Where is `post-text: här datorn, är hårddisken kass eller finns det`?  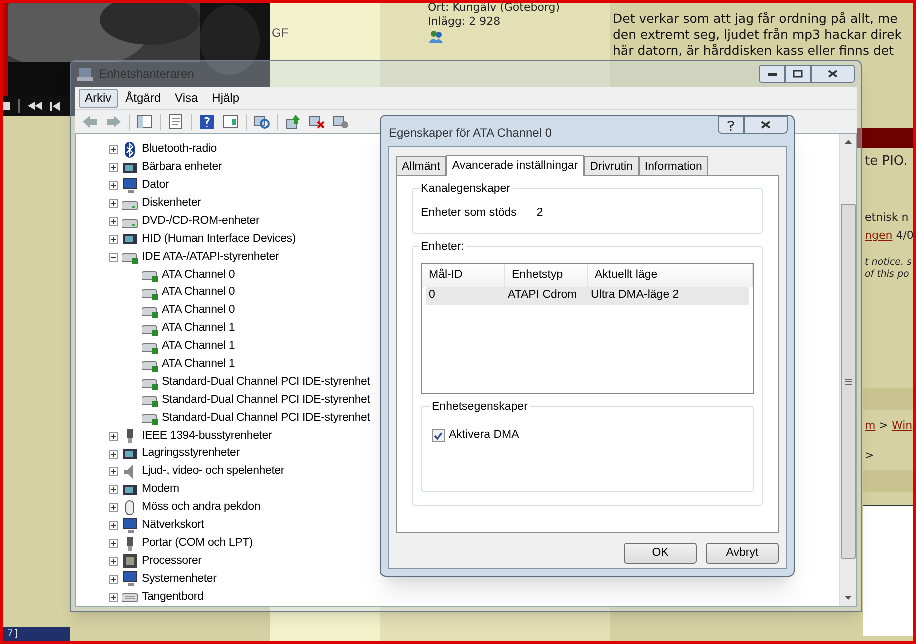
post-text: här datorn, är hårddisken kass eller finns det is located at coordinates (754, 51).